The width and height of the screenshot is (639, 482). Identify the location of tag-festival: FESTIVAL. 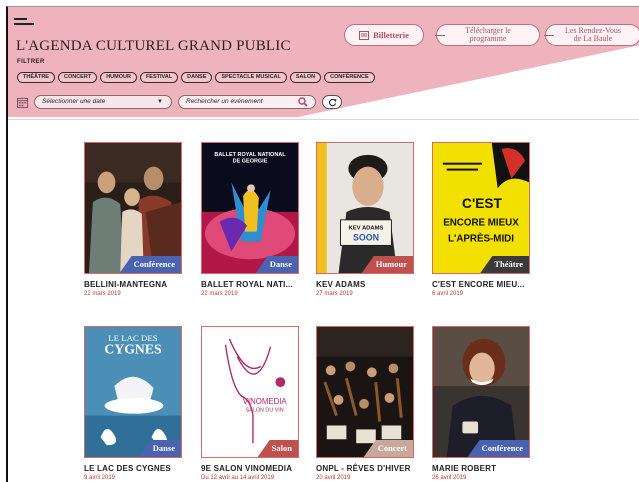
(159, 77).